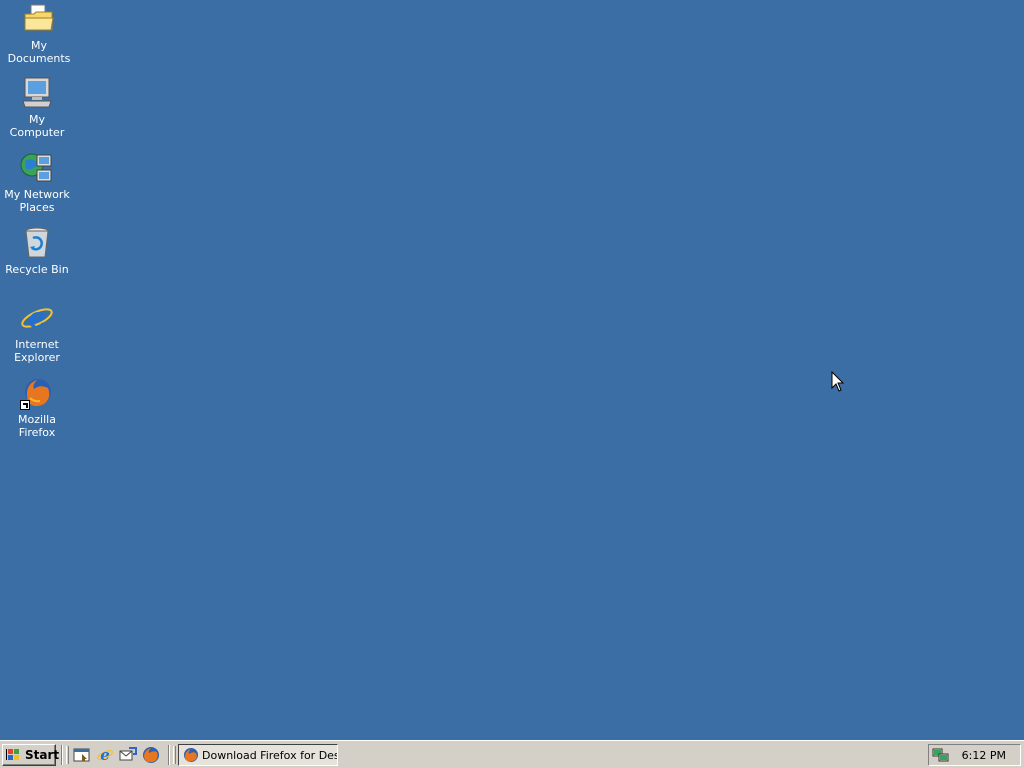 Image resolution: width=1024 pixels, height=768 pixels. What do you see at coordinates (984, 755) in the screenshot?
I see `clock: 6:12 PM` at bounding box center [984, 755].